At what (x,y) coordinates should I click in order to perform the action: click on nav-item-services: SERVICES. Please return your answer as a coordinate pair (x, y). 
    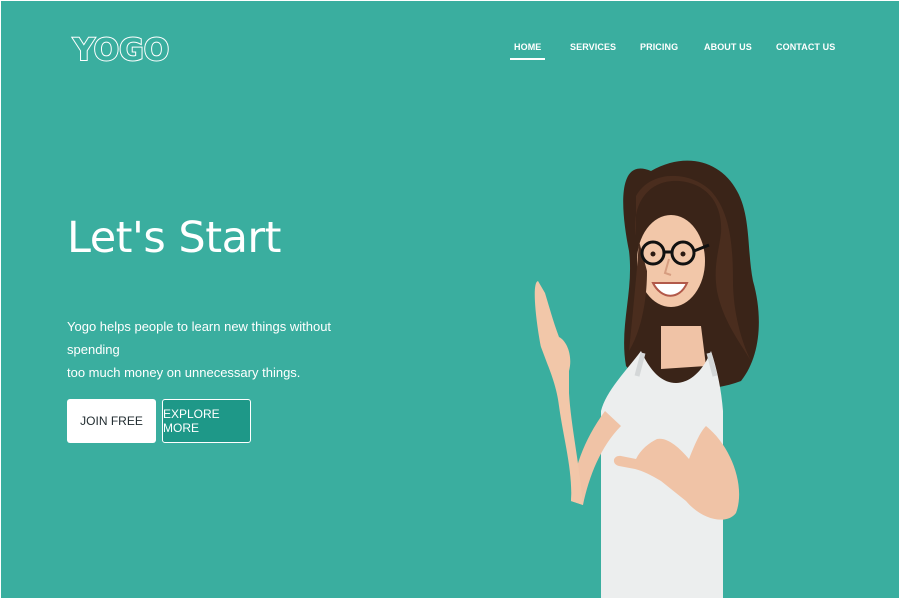
    Looking at the image, I should click on (593, 47).